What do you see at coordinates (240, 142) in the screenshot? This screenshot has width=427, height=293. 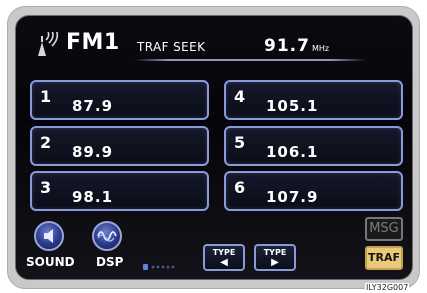 I see `preset-number: 5` at bounding box center [240, 142].